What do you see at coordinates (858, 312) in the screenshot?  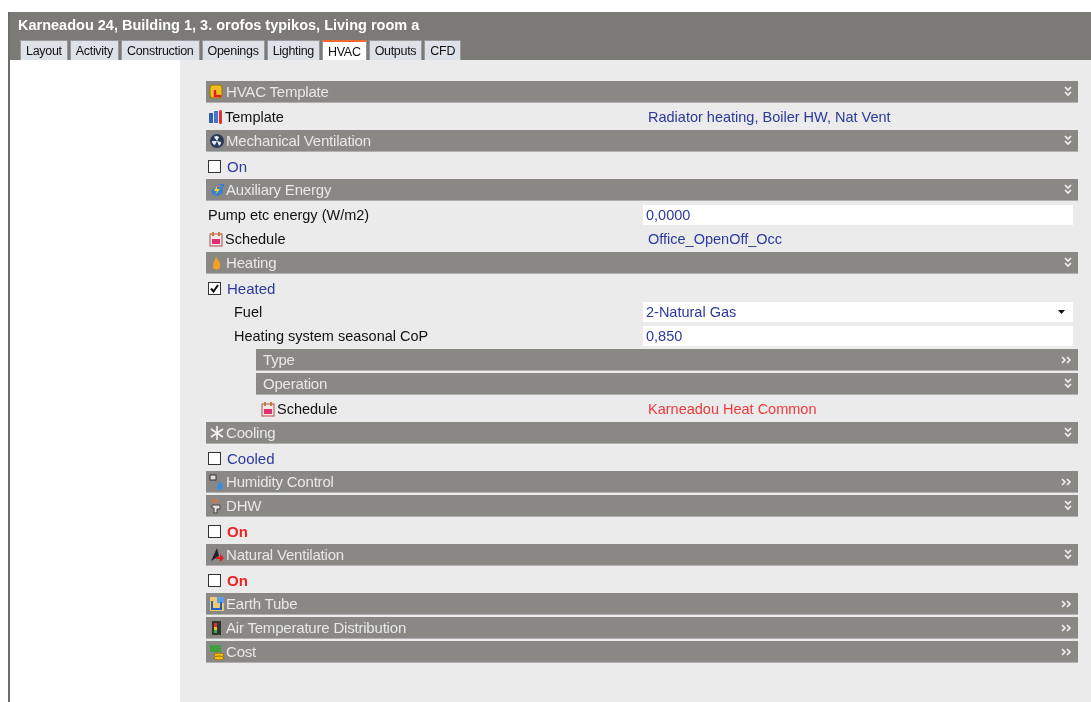 I see `dropdown: 2-Natural Gas` at bounding box center [858, 312].